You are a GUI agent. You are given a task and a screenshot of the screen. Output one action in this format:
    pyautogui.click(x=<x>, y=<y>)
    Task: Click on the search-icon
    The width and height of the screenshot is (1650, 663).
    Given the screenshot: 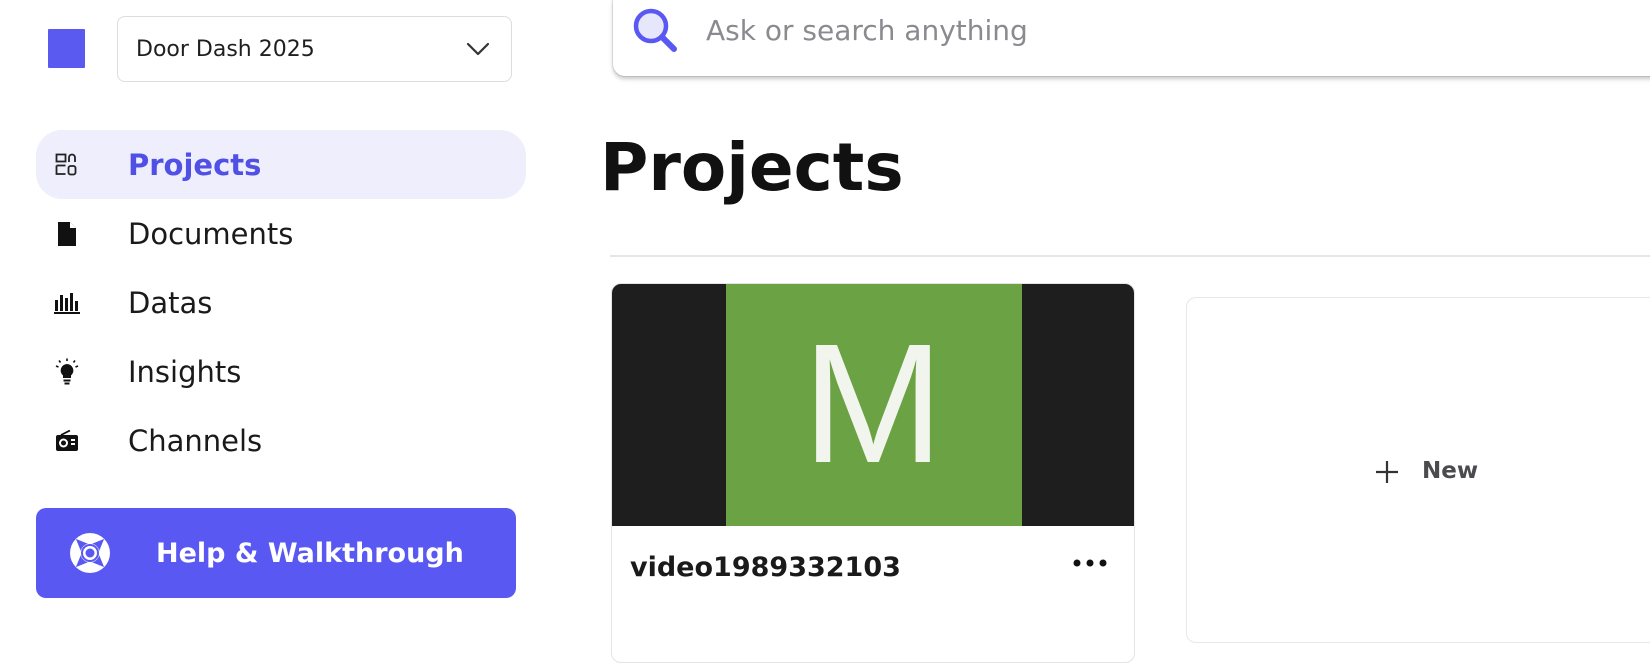 What is the action you would take?
    pyautogui.click(x=655, y=30)
    